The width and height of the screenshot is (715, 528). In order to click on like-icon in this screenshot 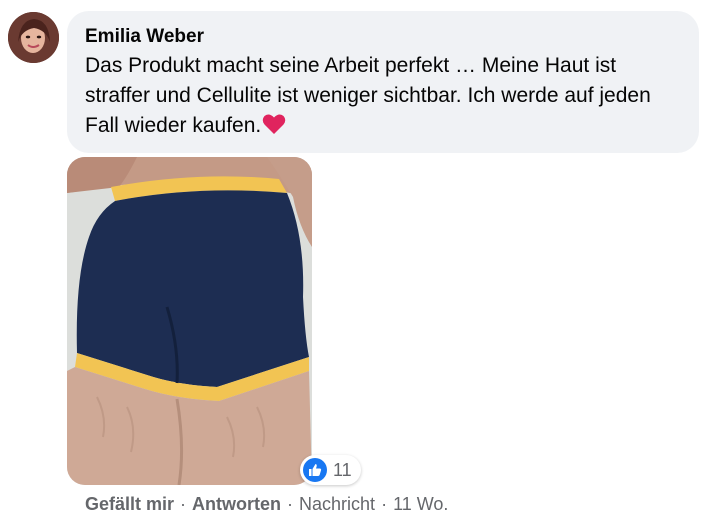, I will do `click(315, 470)`.